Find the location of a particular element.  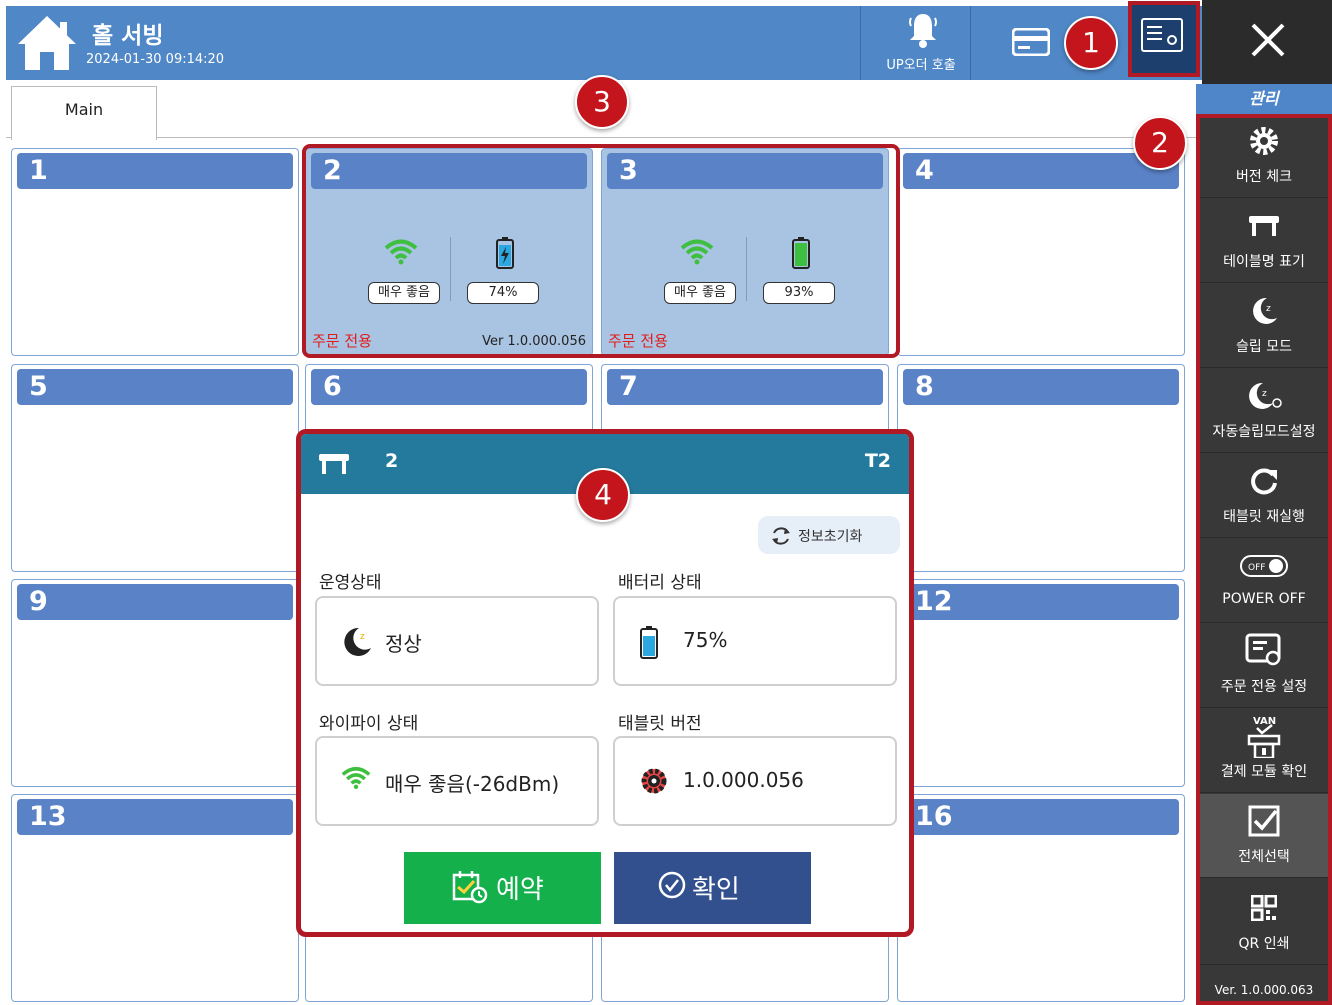

settings-sliders-icon is located at coordinates (1162, 35).